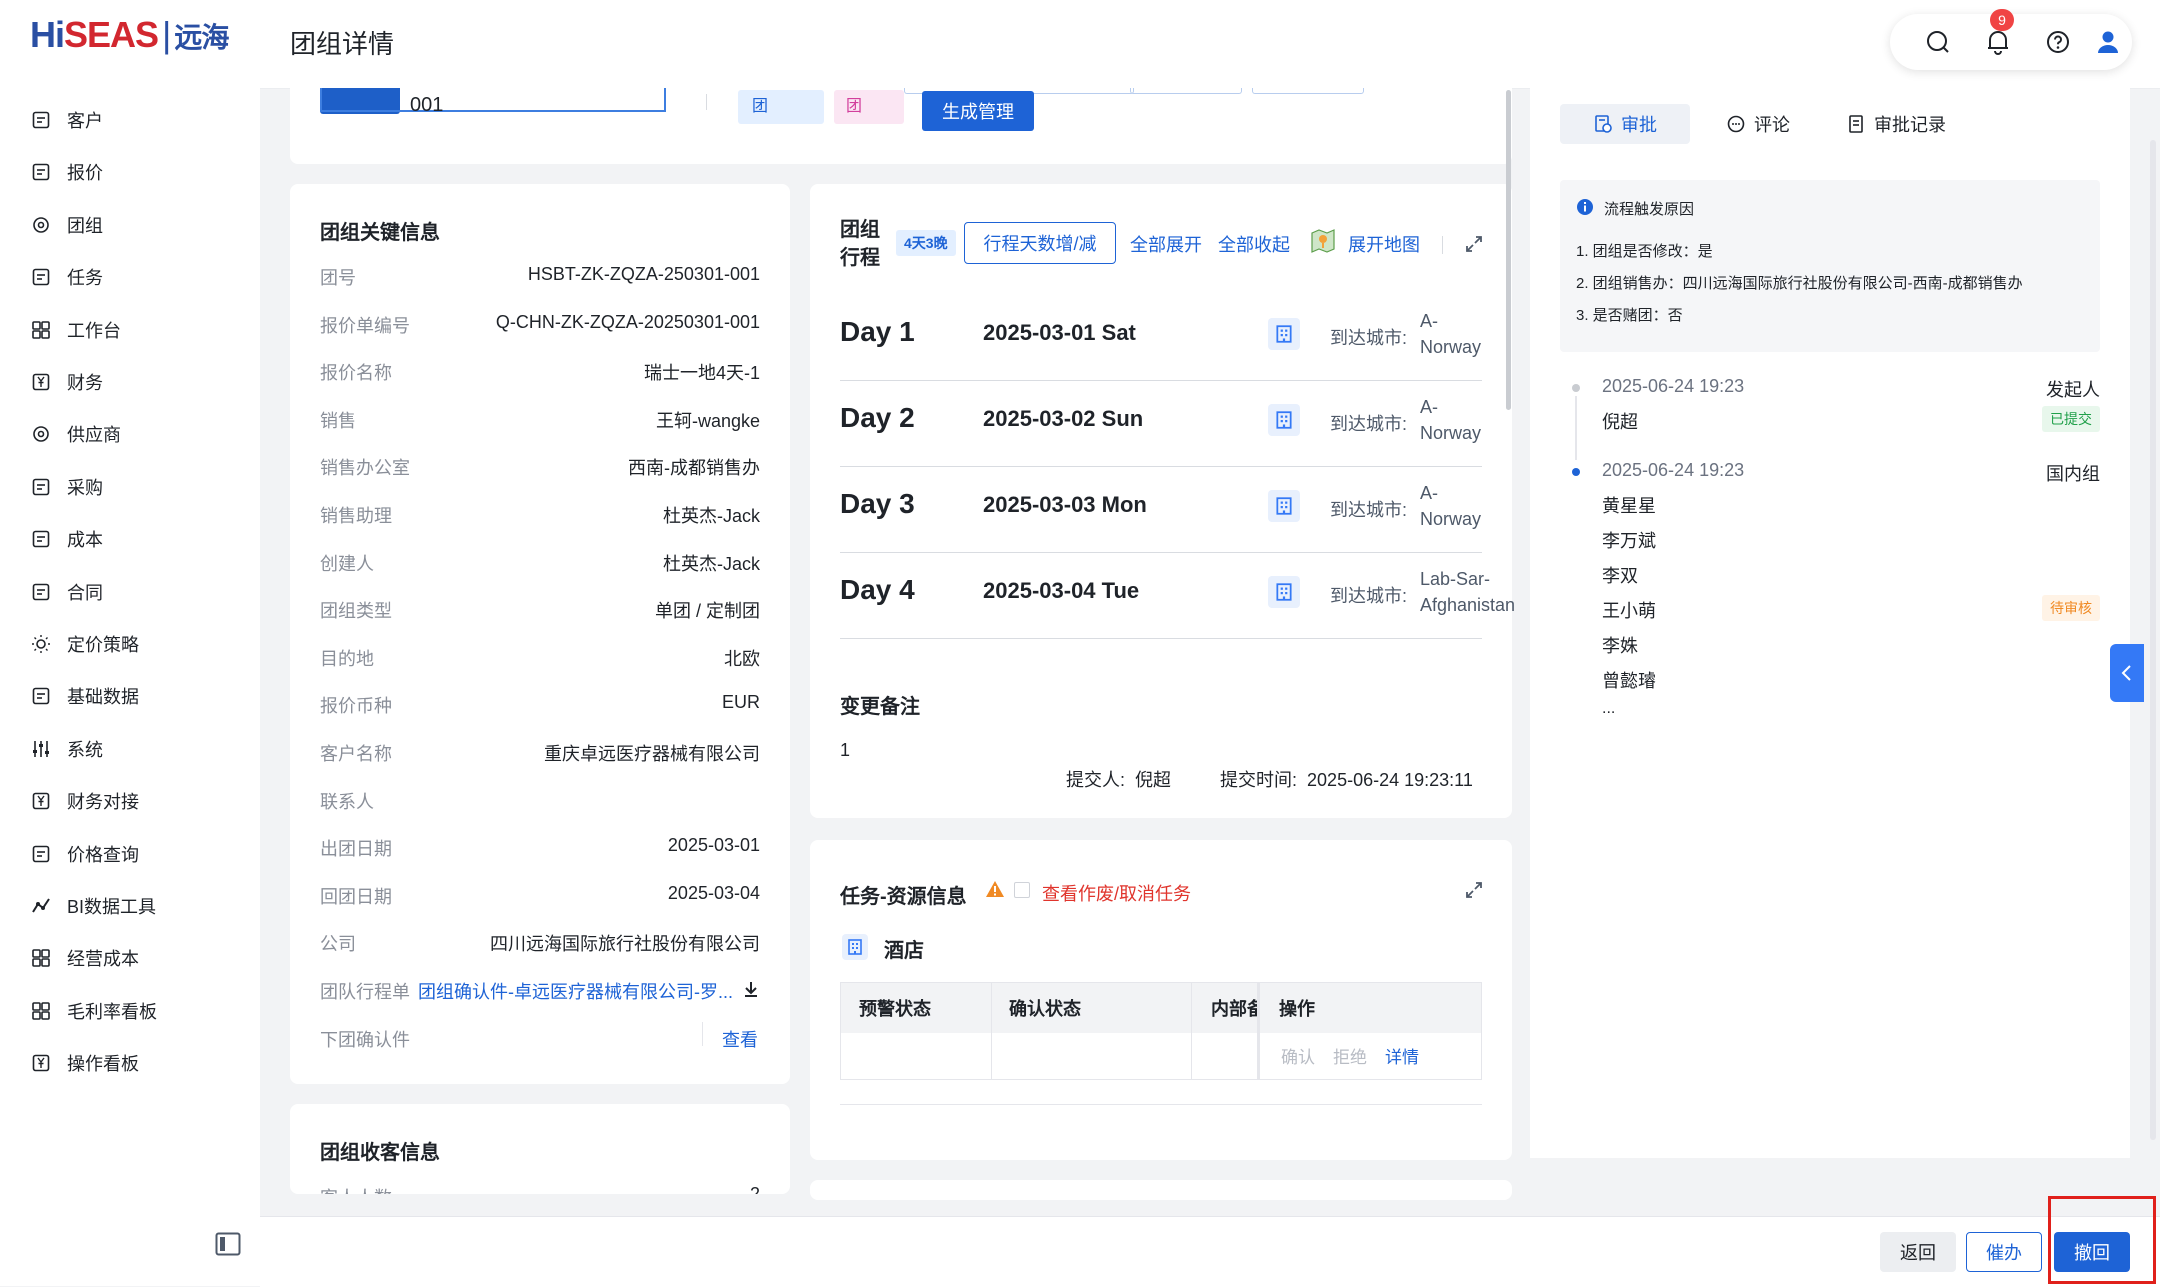 Image resolution: width=2160 pixels, height=1287 pixels. I want to click on timeline-role: 国内组, so click(2073, 474).